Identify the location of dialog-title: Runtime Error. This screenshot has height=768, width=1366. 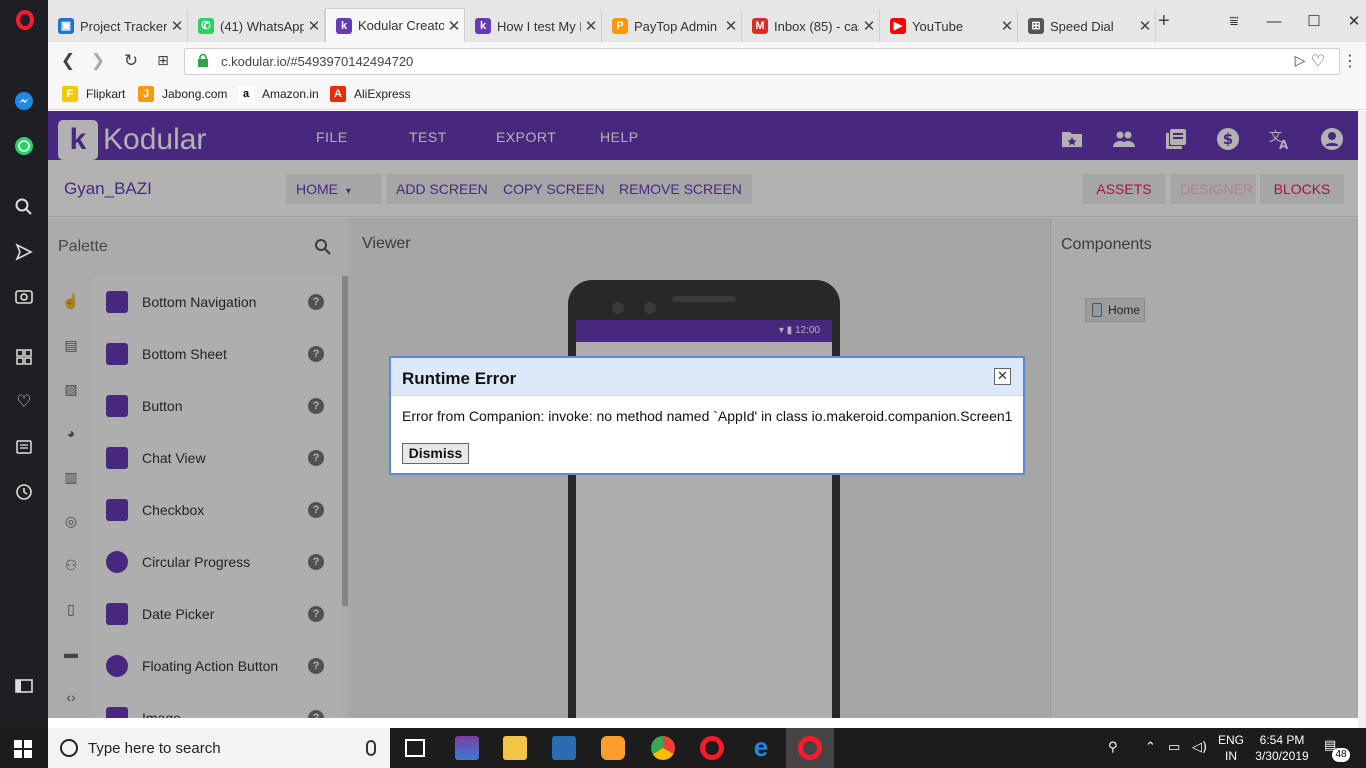
(459, 378).